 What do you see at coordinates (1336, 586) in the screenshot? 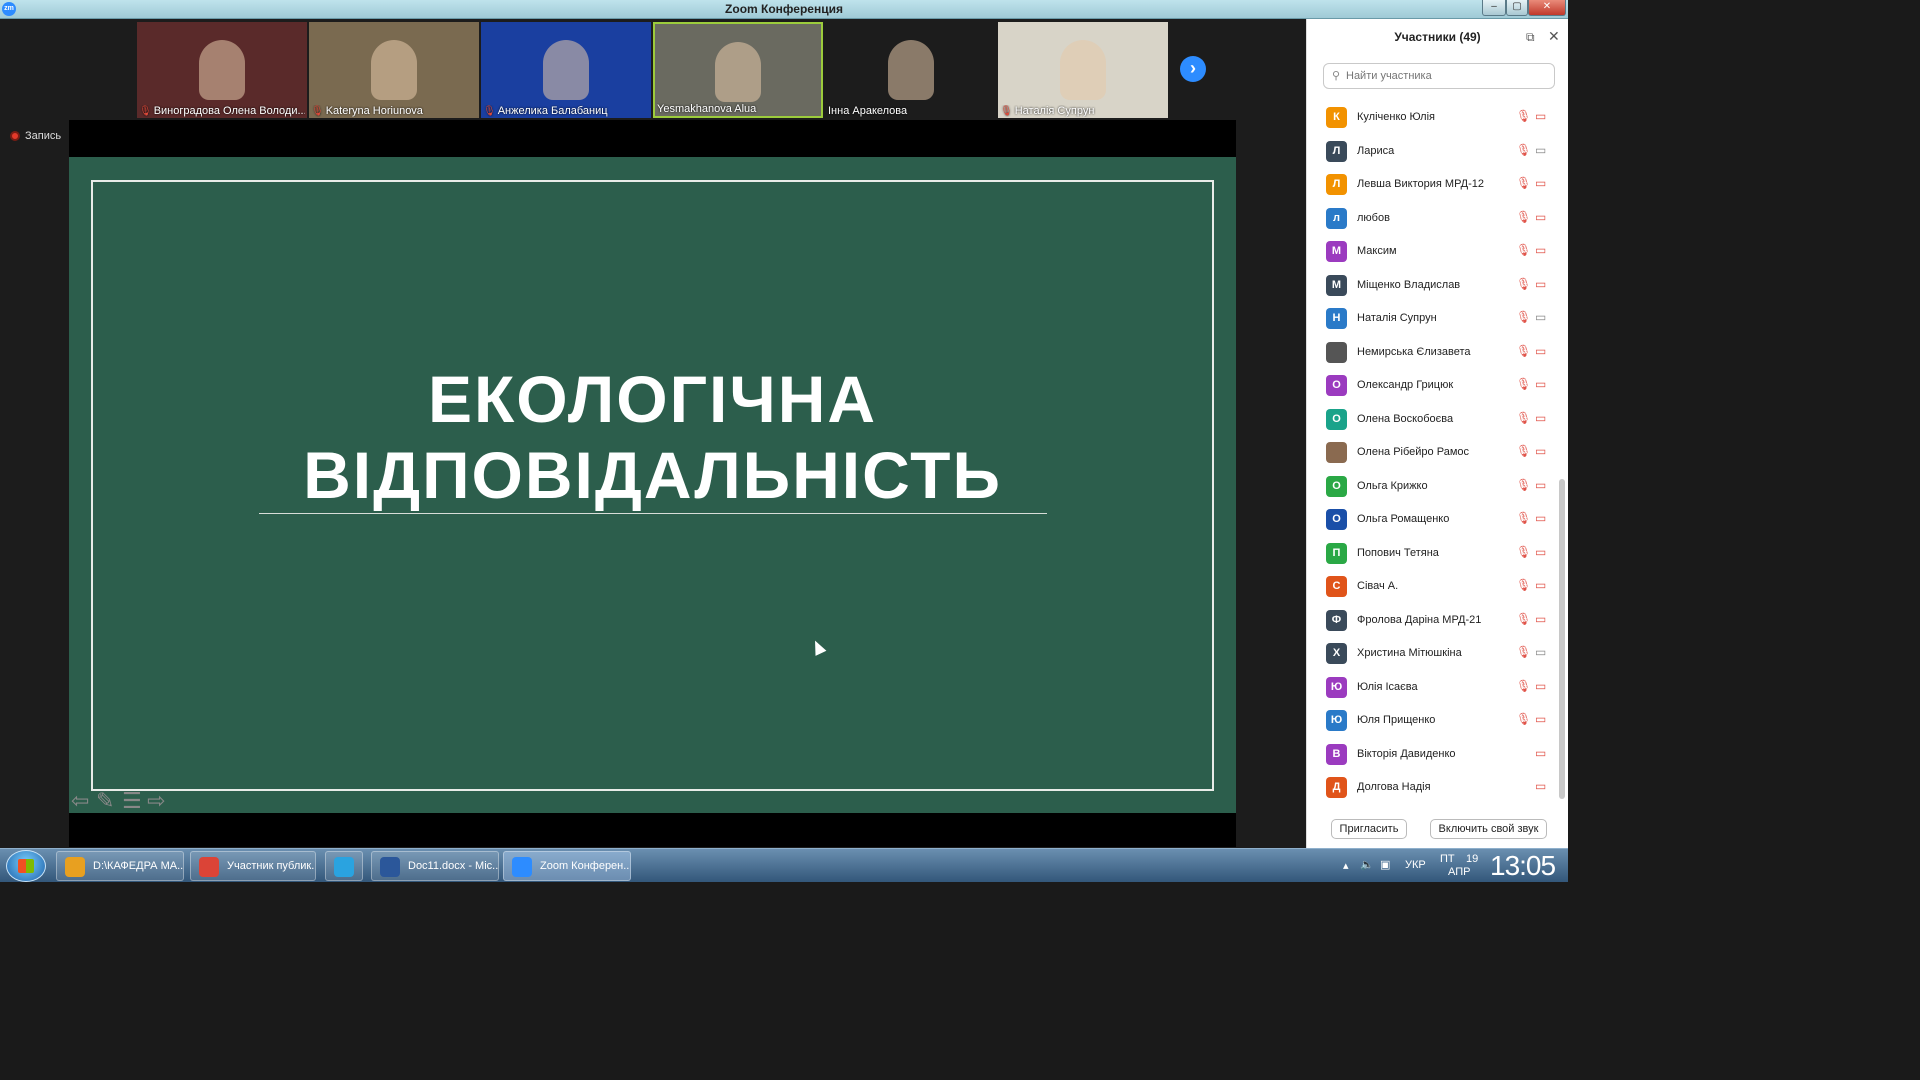
I see `avatar: С` at bounding box center [1336, 586].